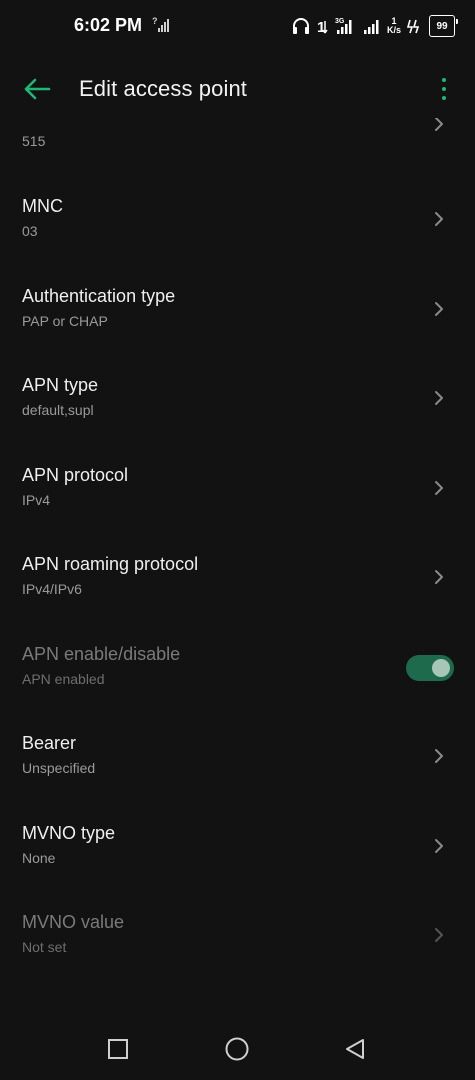 This screenshot has height=1080, width=475. What do you see at coordinates (237, 848) in the screenshot?
I see `list-item-mvno-type: MVNO type None` at bounding box center [237, 848].